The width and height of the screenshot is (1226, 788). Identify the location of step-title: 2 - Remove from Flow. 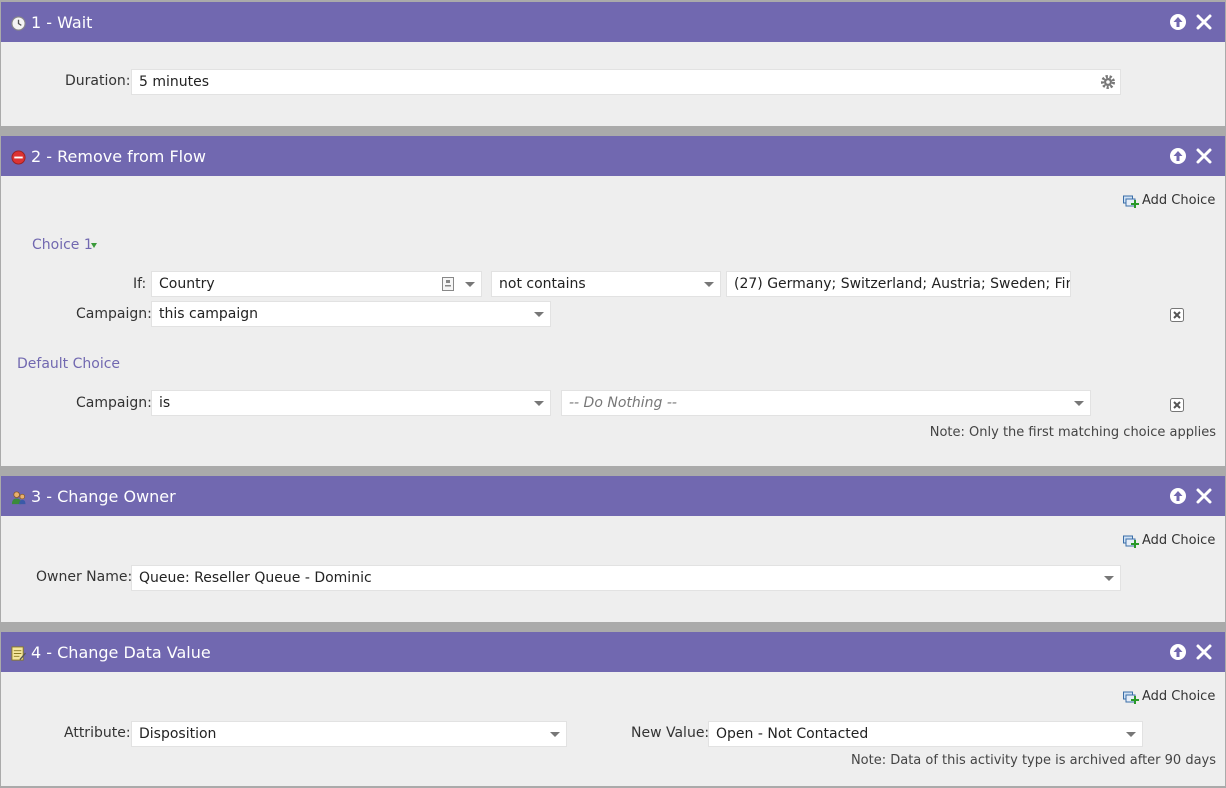
(118, 156).